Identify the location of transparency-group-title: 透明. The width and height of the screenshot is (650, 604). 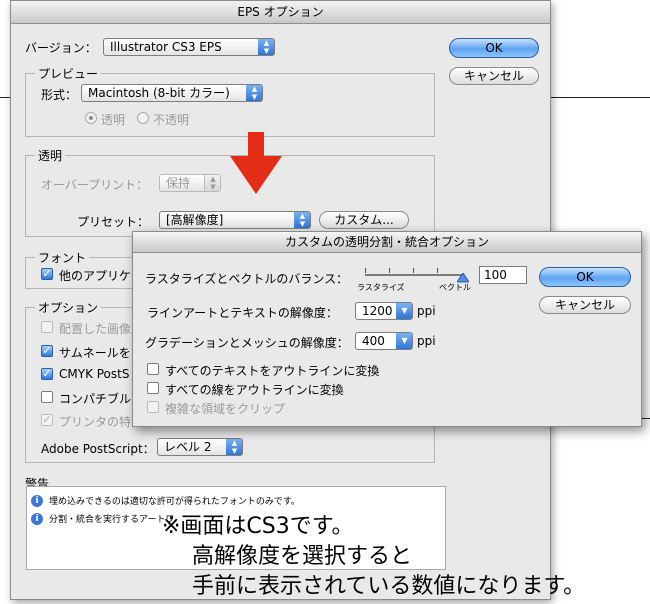
(50, 155).